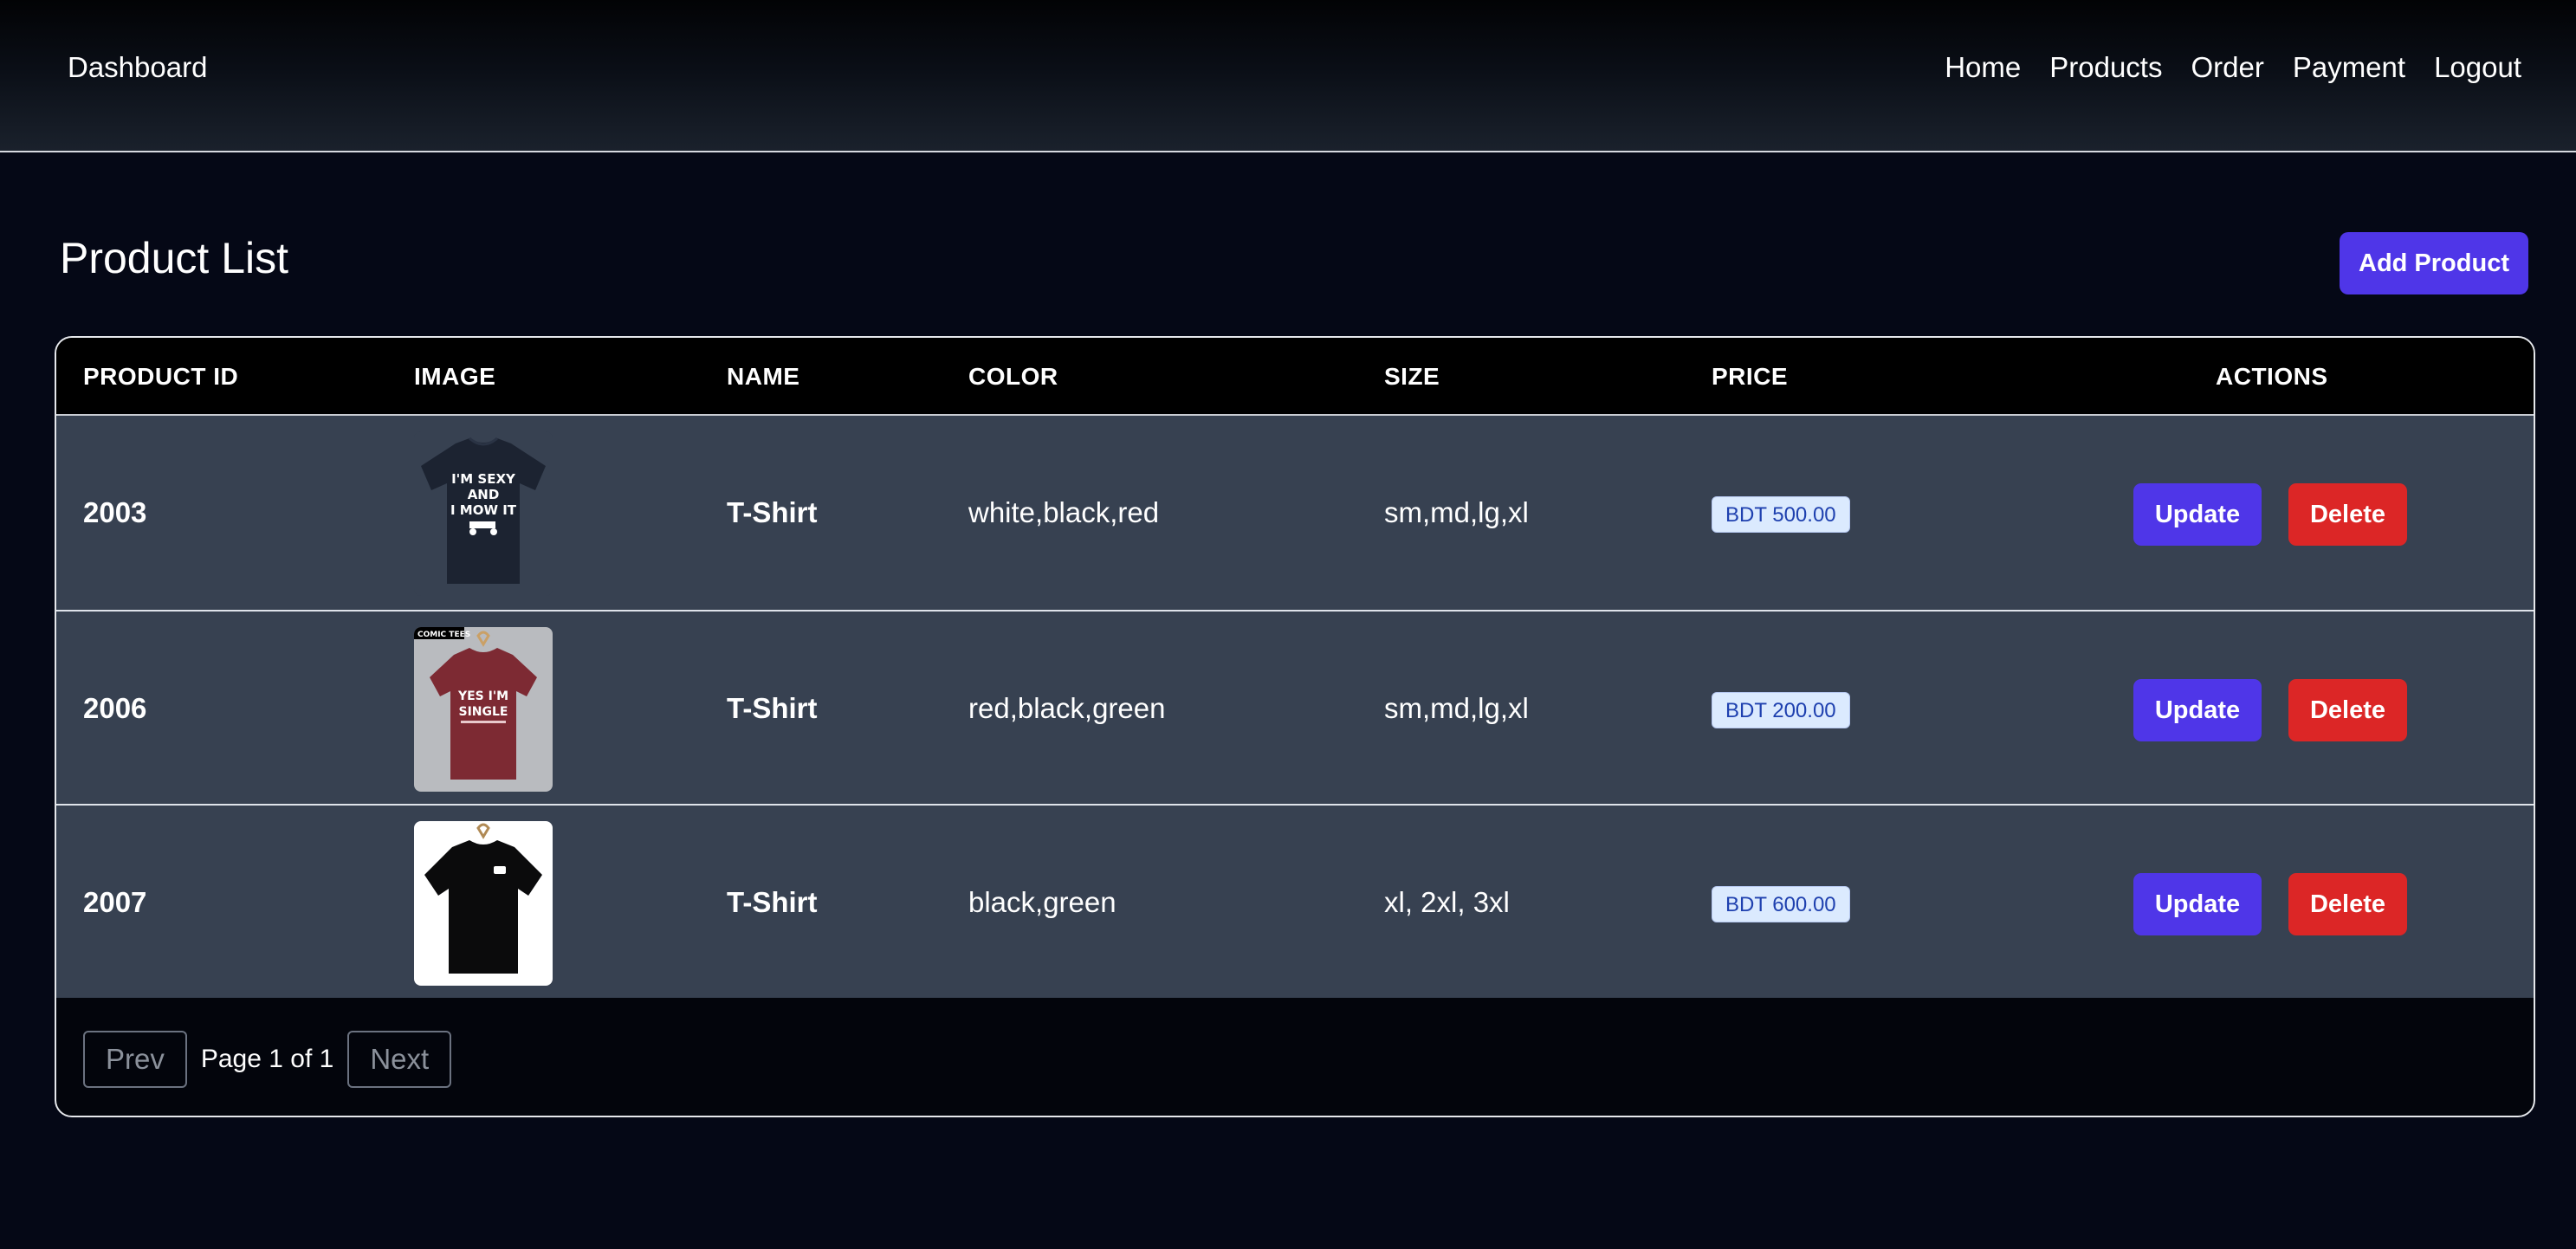 The width and height of the screenshot is (2576, 1249). What do you see at coordinates (1781, 904) in the screenshot?
I see `price-badge: BDT 600.00` at bounding box center [1781, 904].